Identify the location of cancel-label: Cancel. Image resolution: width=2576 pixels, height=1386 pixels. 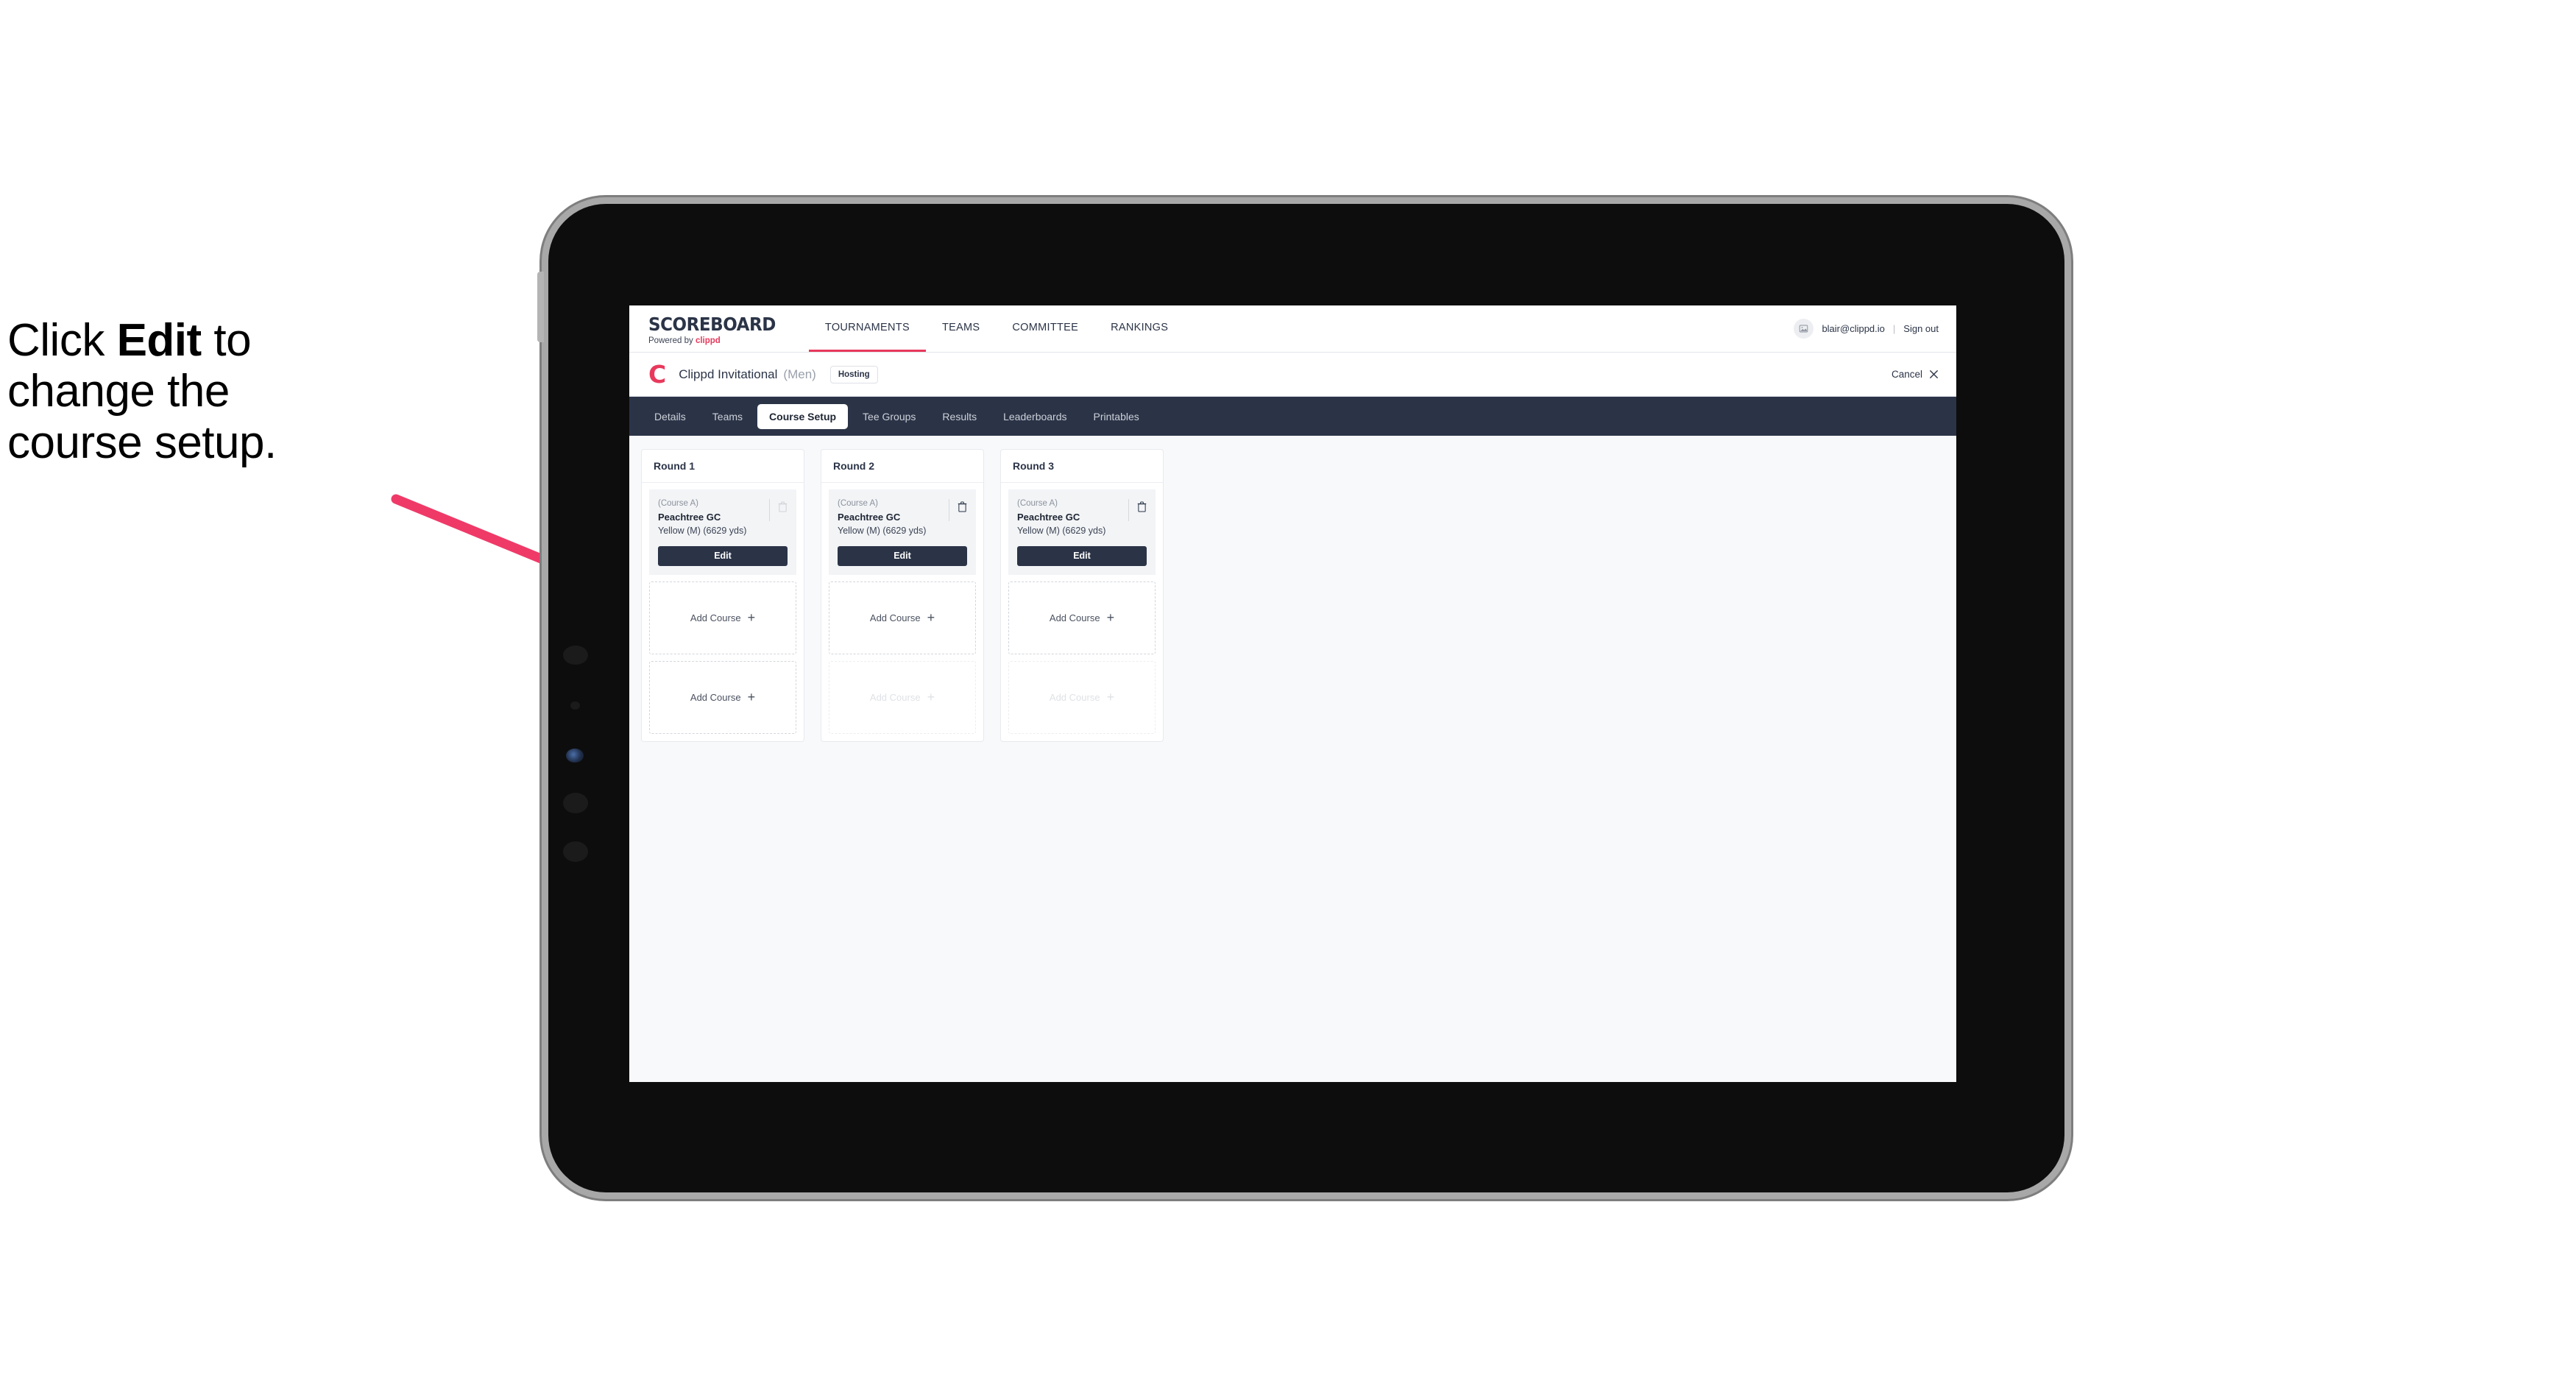
(1907, 374).